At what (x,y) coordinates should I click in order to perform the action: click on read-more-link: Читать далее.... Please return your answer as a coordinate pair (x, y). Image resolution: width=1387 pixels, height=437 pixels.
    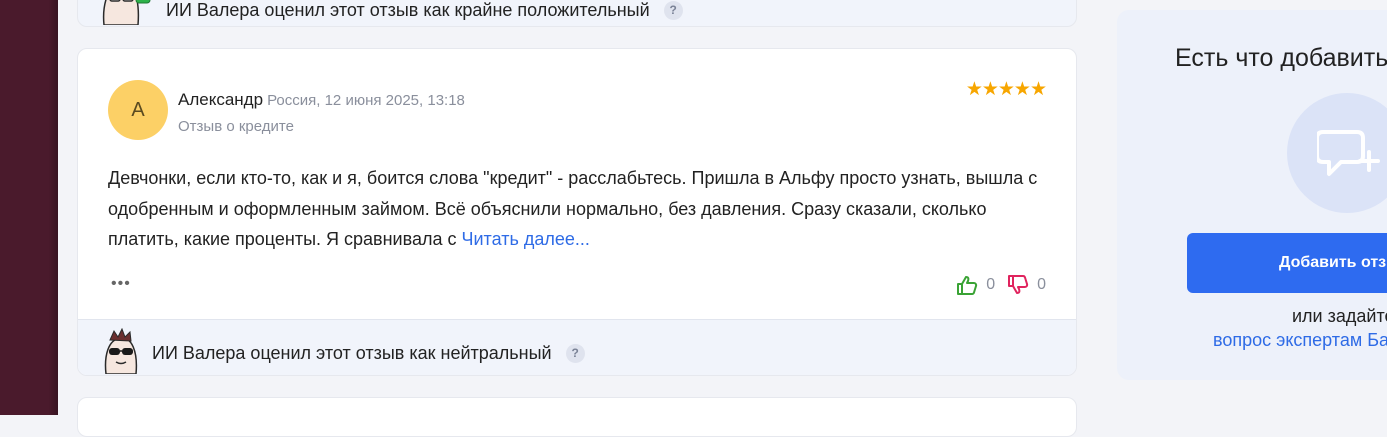
    Looking at the image, I should click on (526, 239).